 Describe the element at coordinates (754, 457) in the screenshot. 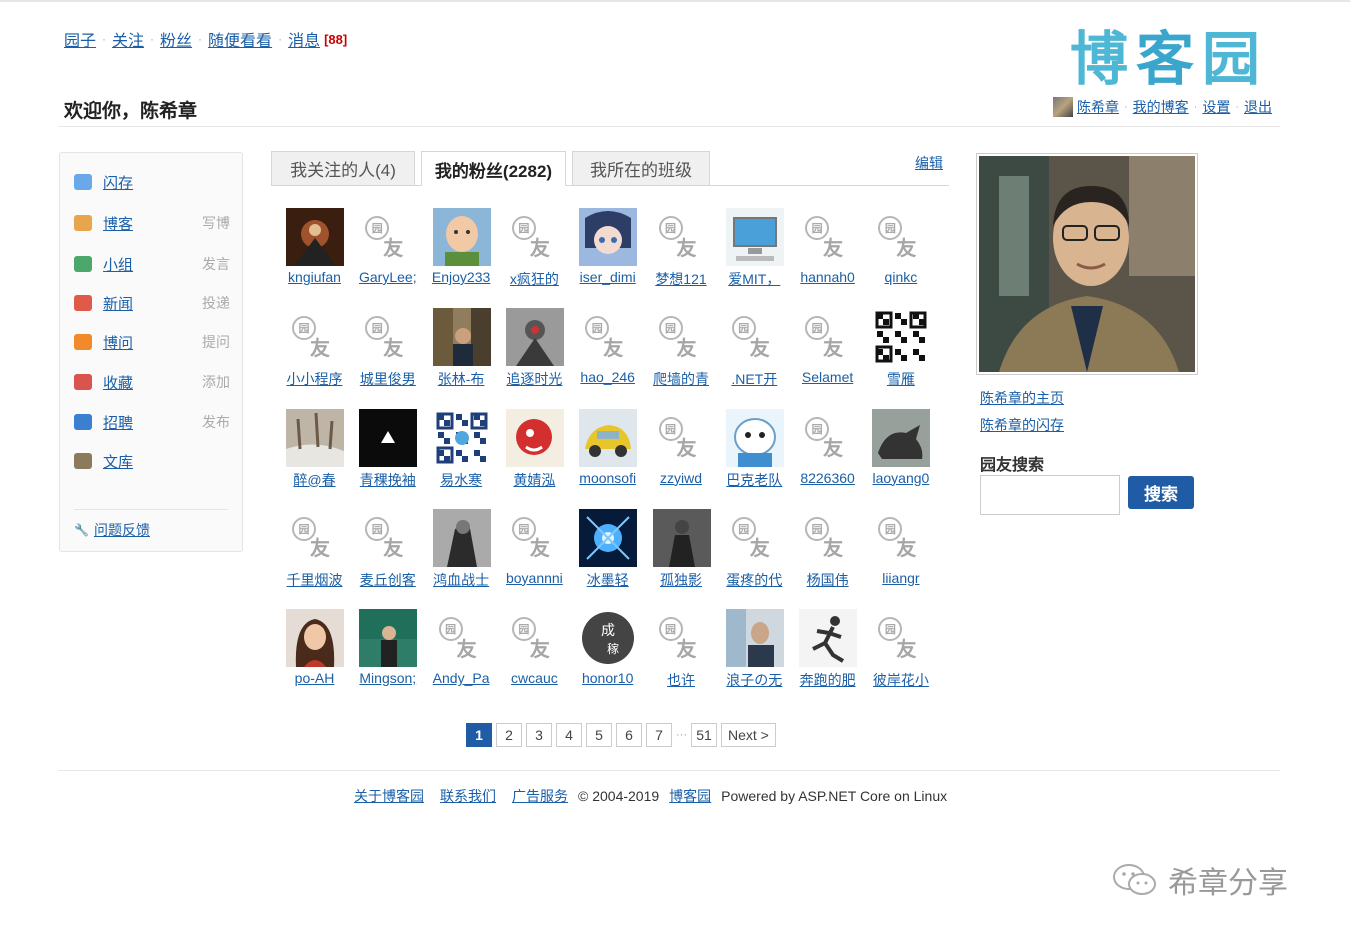

I see `fan-item: 巴克老队` at that location.